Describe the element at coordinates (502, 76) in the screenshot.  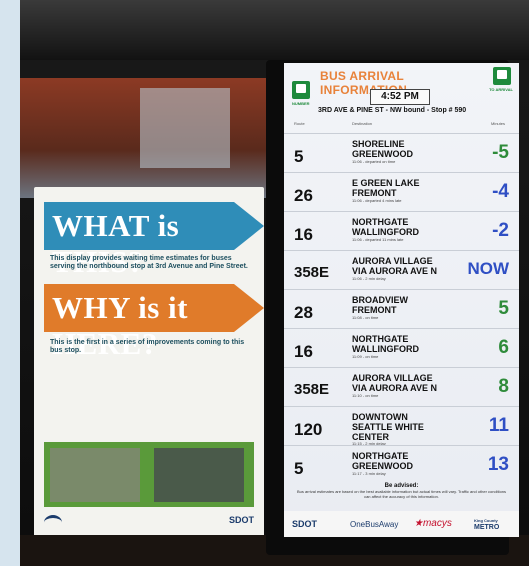
I see `bus-arrival-icon` at that location.